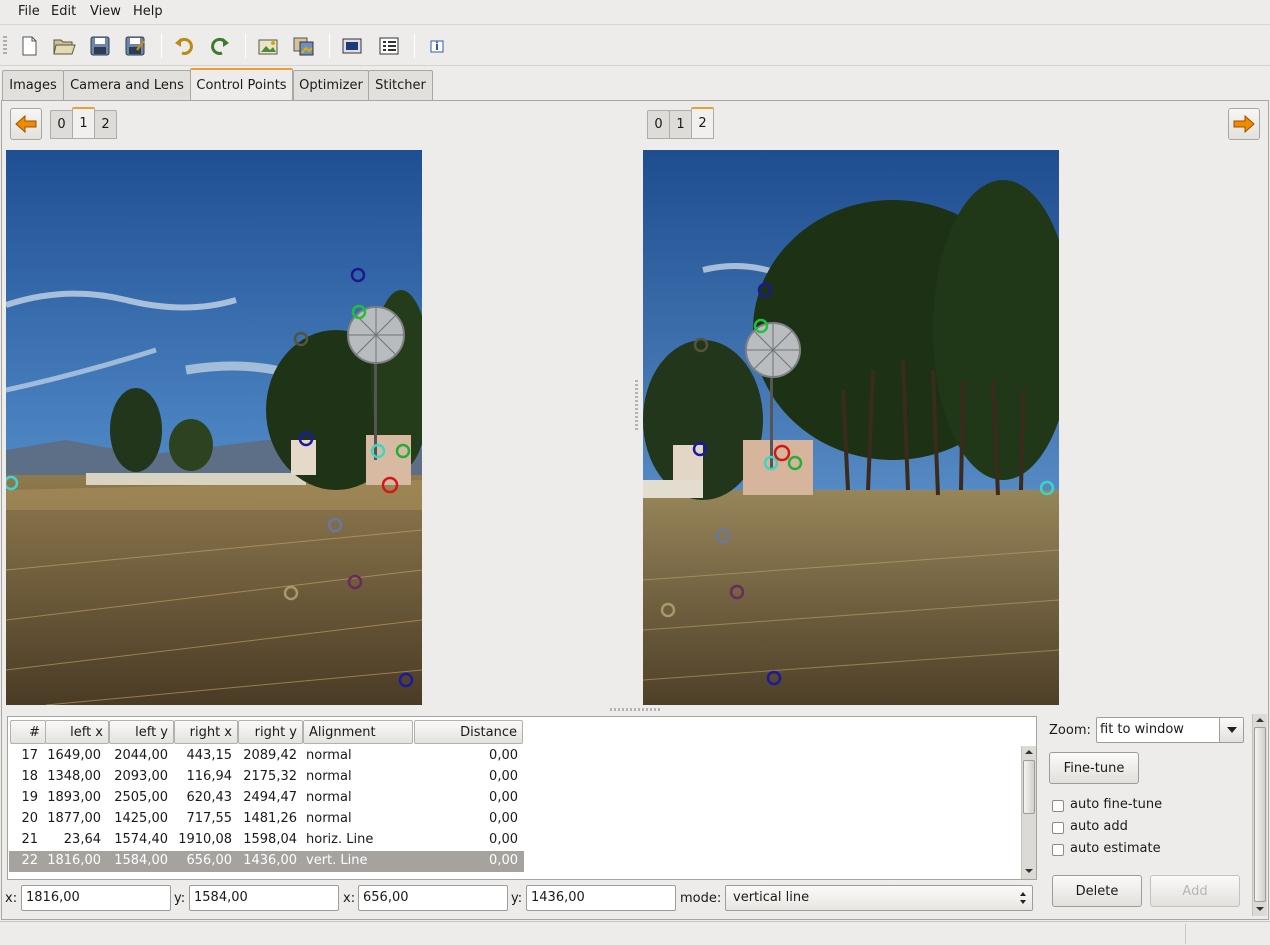 This screenshot has width=1270, height=945. What do you see at coordinates (209, 797) in the screenshot?
I see `cell-right-x: 620,43` at bounding box center [209, 797].